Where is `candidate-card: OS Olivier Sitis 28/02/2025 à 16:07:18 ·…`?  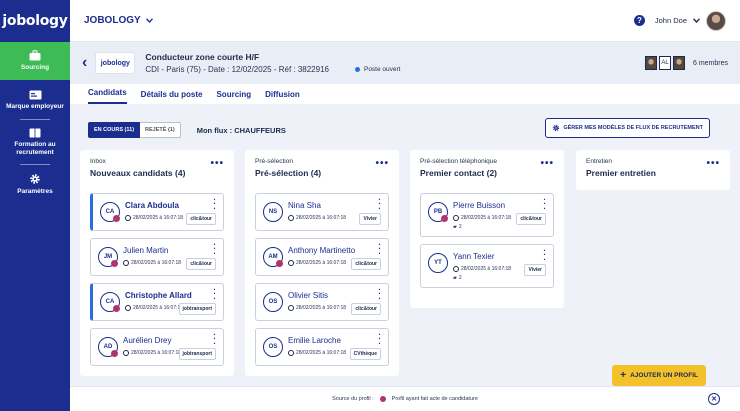 candidate-card: OS Olivier Sitis 28/02/2025 à 16:07:18 ·… is located at coordinates (322, 302).